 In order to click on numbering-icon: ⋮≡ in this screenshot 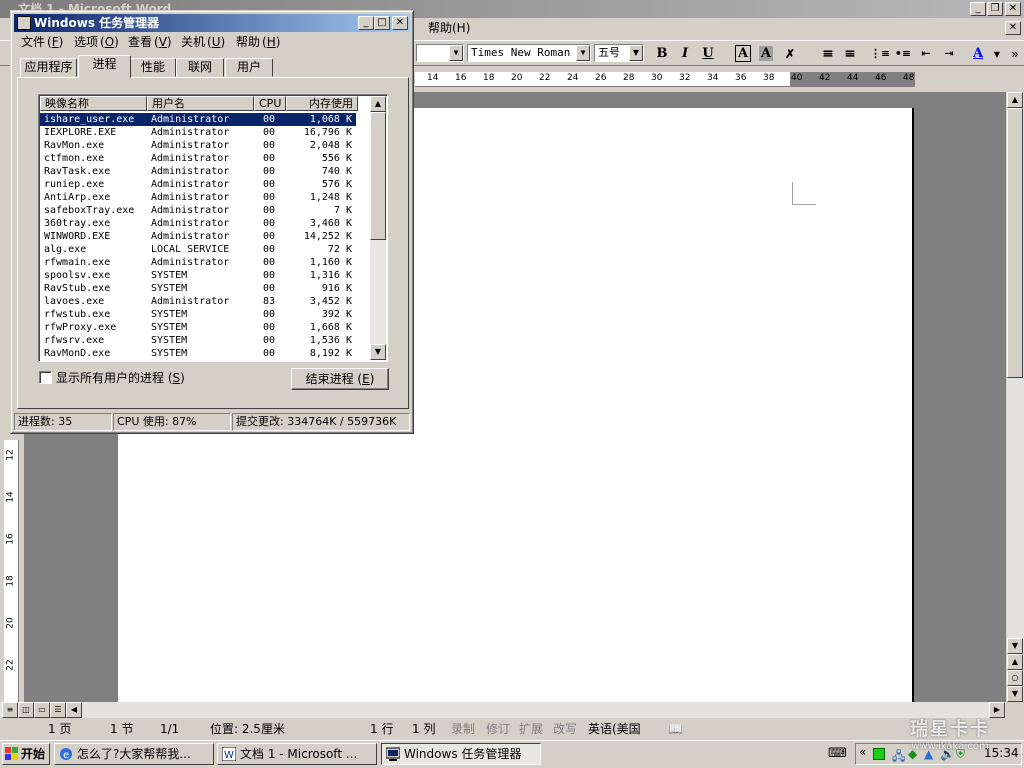, I will do `click(880, 54)`.